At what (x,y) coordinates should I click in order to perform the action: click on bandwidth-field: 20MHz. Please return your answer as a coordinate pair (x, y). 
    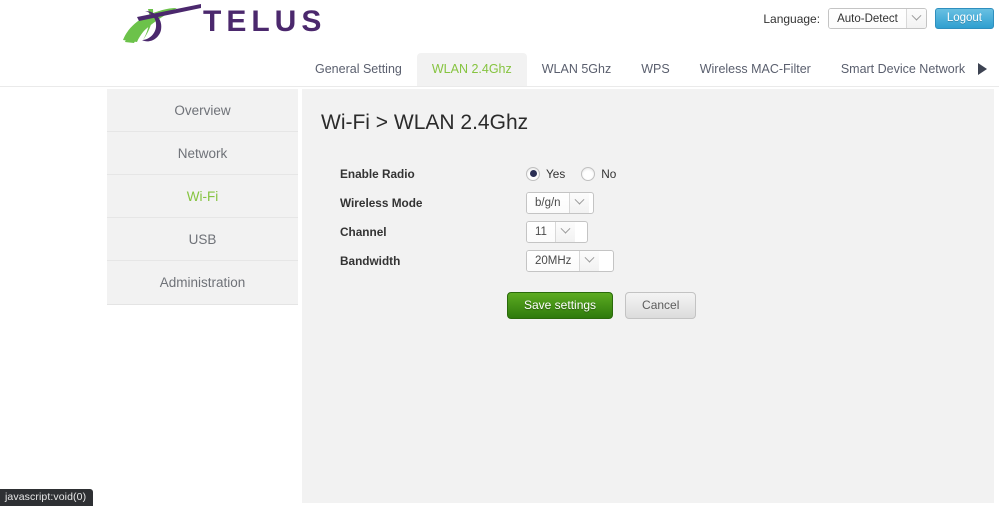
    Looking at the image, I should click on (570, 260).